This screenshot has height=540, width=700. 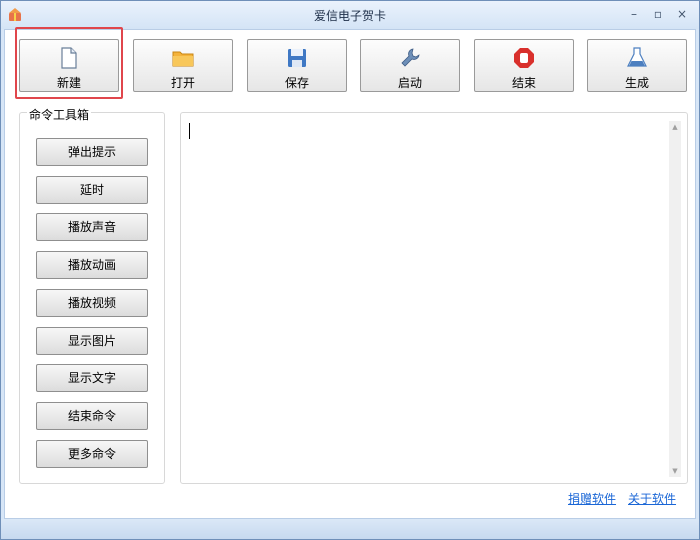 What do you see at coordinates (637, 57) in the screenshot?
I see `flask-icon` at bounding box center [637, 57].